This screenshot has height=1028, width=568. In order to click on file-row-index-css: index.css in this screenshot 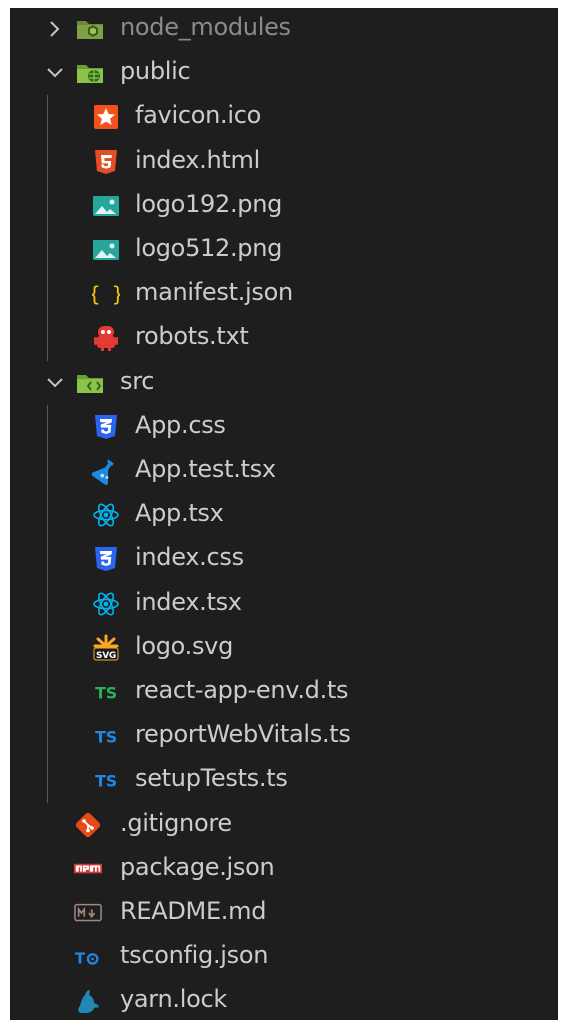, I will do `click(284, 559)`.